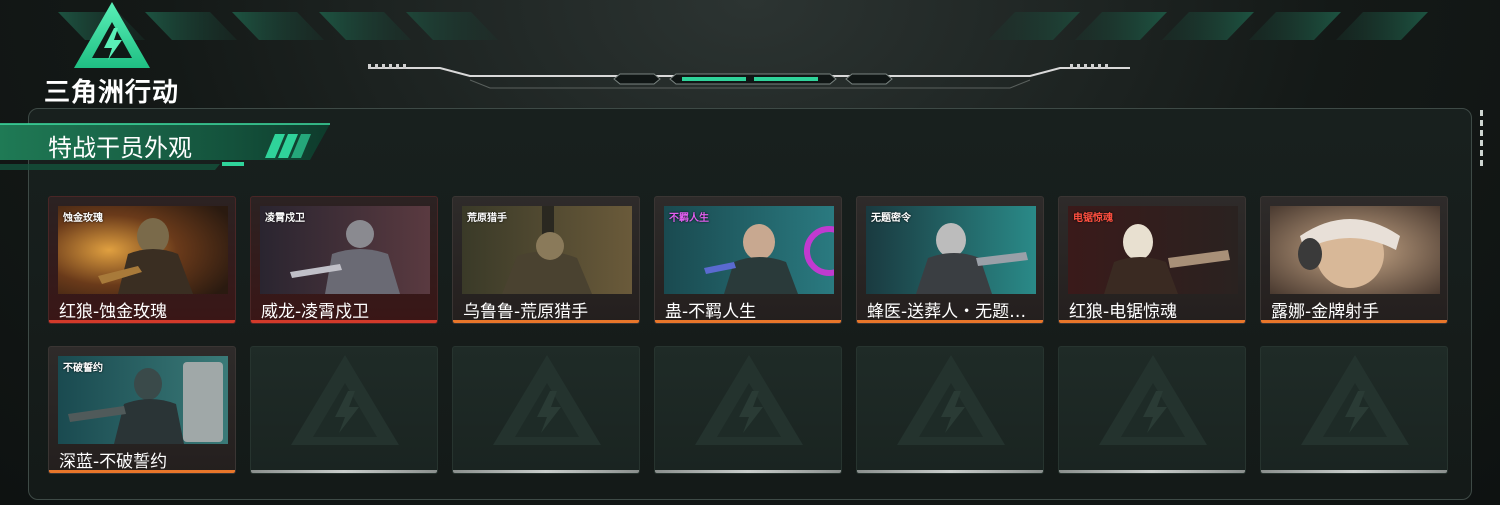 The image size is (1500, 505). Describe the element at coordinates (143, 400) in the screenshot. I see `skin-thumbnail: 不破誓约` at that location.